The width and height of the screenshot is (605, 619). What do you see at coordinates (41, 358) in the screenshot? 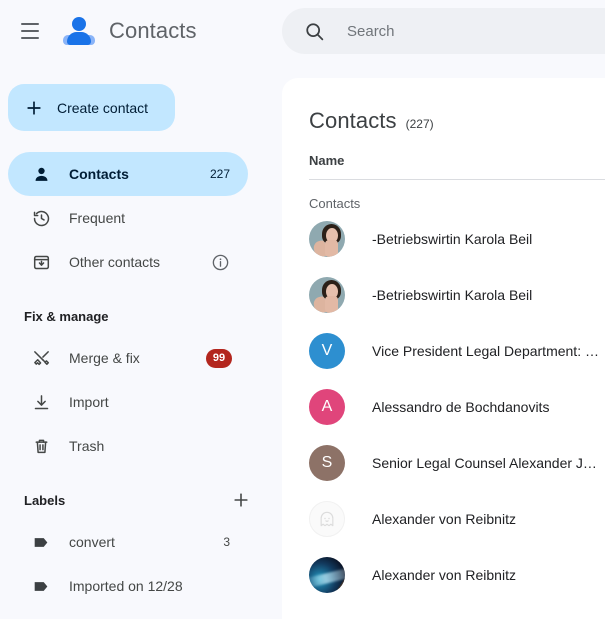
I see `merge-tools-icon` at bounding box center [41, 358].